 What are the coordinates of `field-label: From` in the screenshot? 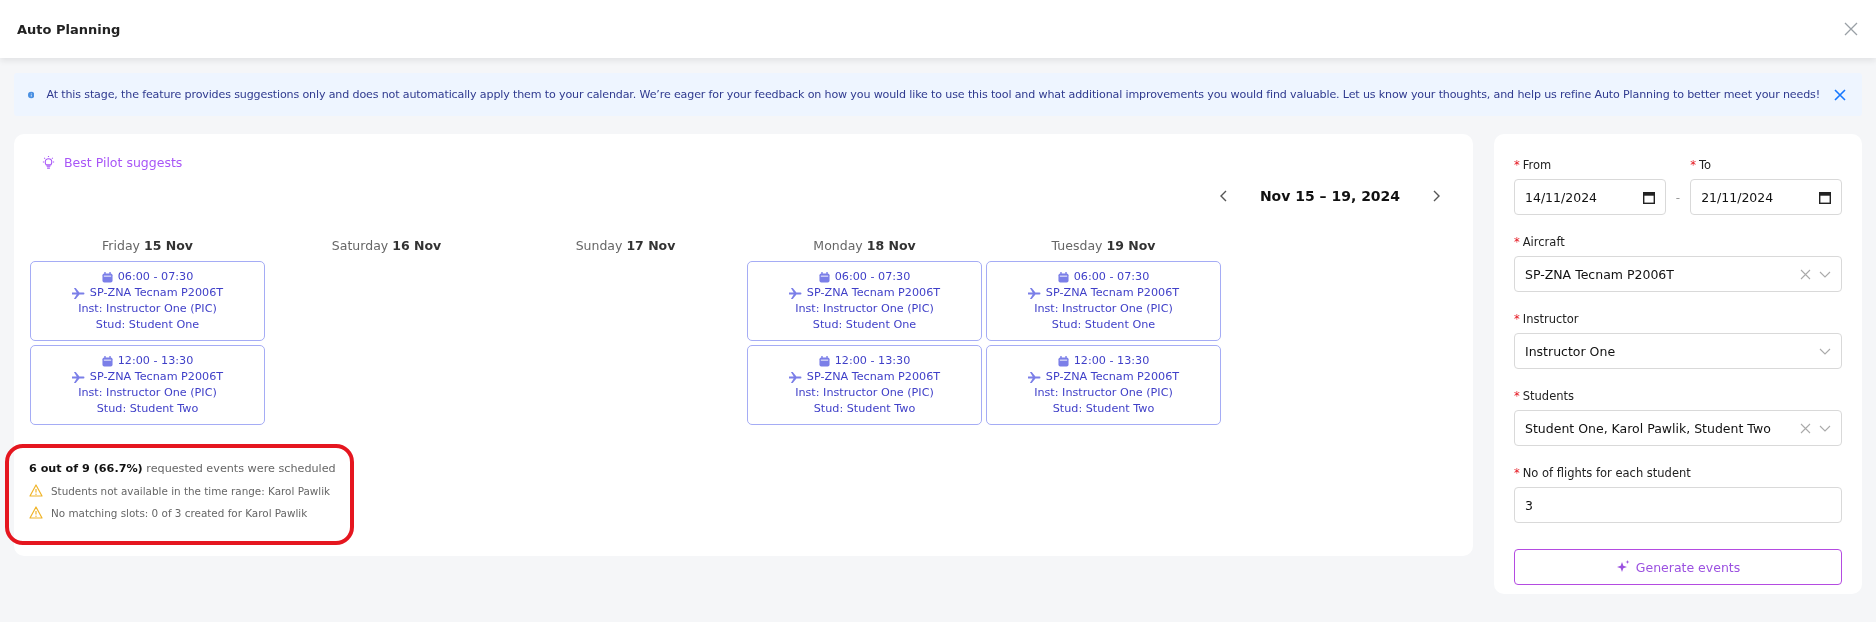 It's located at (1537, 165).